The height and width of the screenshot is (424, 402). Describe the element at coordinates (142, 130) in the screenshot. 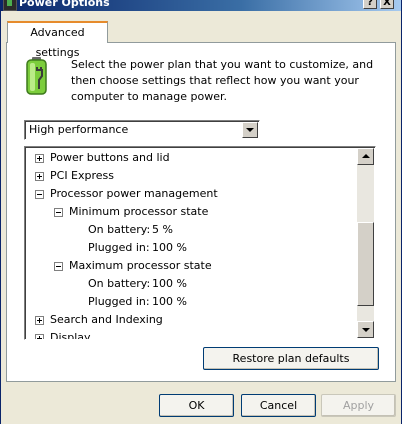

I see `power-plan-select: High performance` at that location.